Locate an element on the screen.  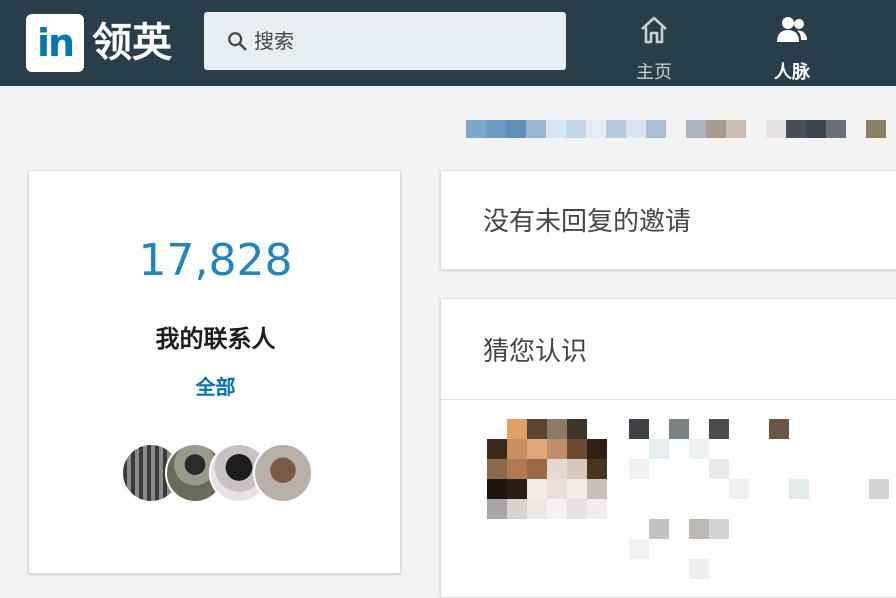
global-nav: in 领英 主页 人脉 is located at coordinates (448, 43).